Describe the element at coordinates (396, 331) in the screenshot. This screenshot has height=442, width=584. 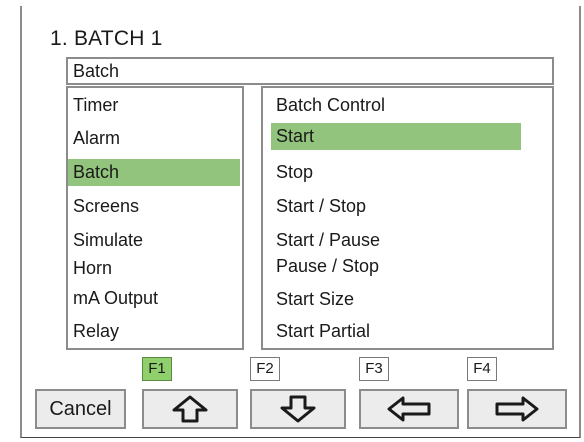
I see `right-menu-item: Start Partial` at that location.